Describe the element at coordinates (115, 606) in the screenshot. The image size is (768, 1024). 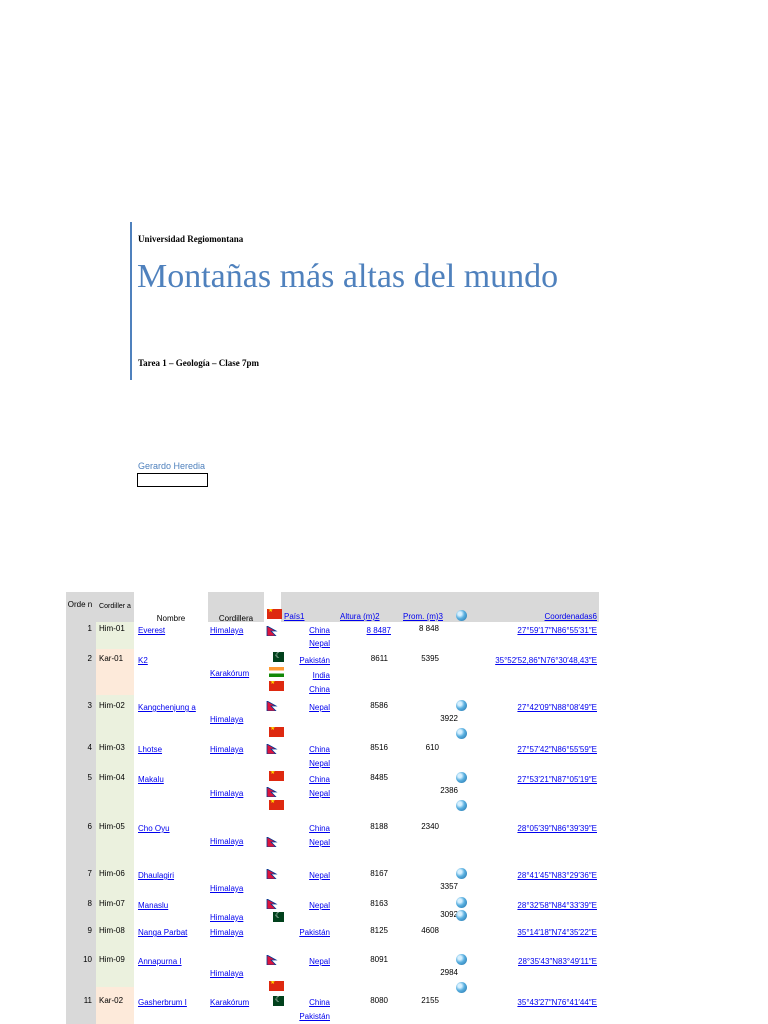
I see `header-cordillera-code: Cordiller a` at that location.